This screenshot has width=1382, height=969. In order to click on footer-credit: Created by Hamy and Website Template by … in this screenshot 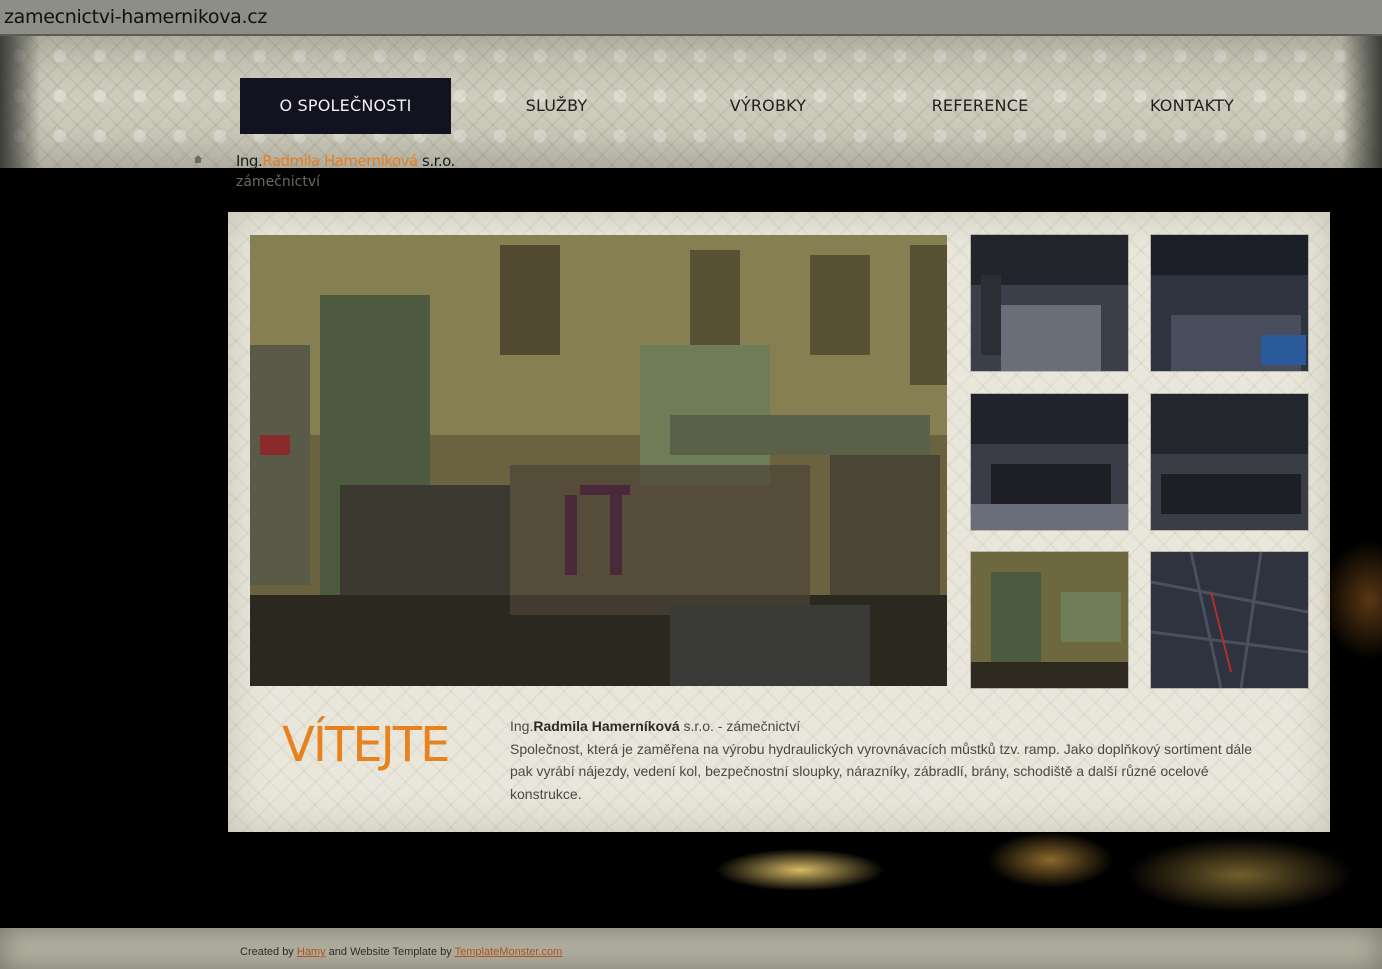, I will do `click(401, 952)`.